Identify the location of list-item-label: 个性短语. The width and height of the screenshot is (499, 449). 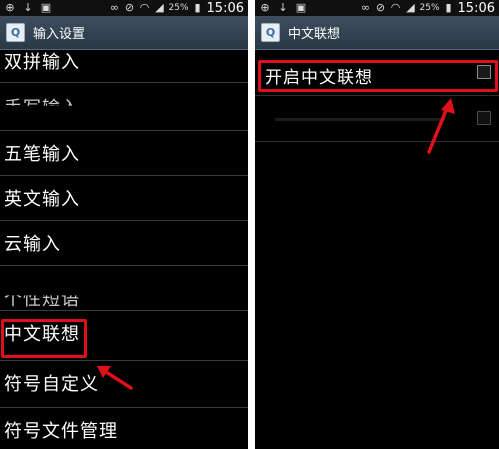
(42, 299).